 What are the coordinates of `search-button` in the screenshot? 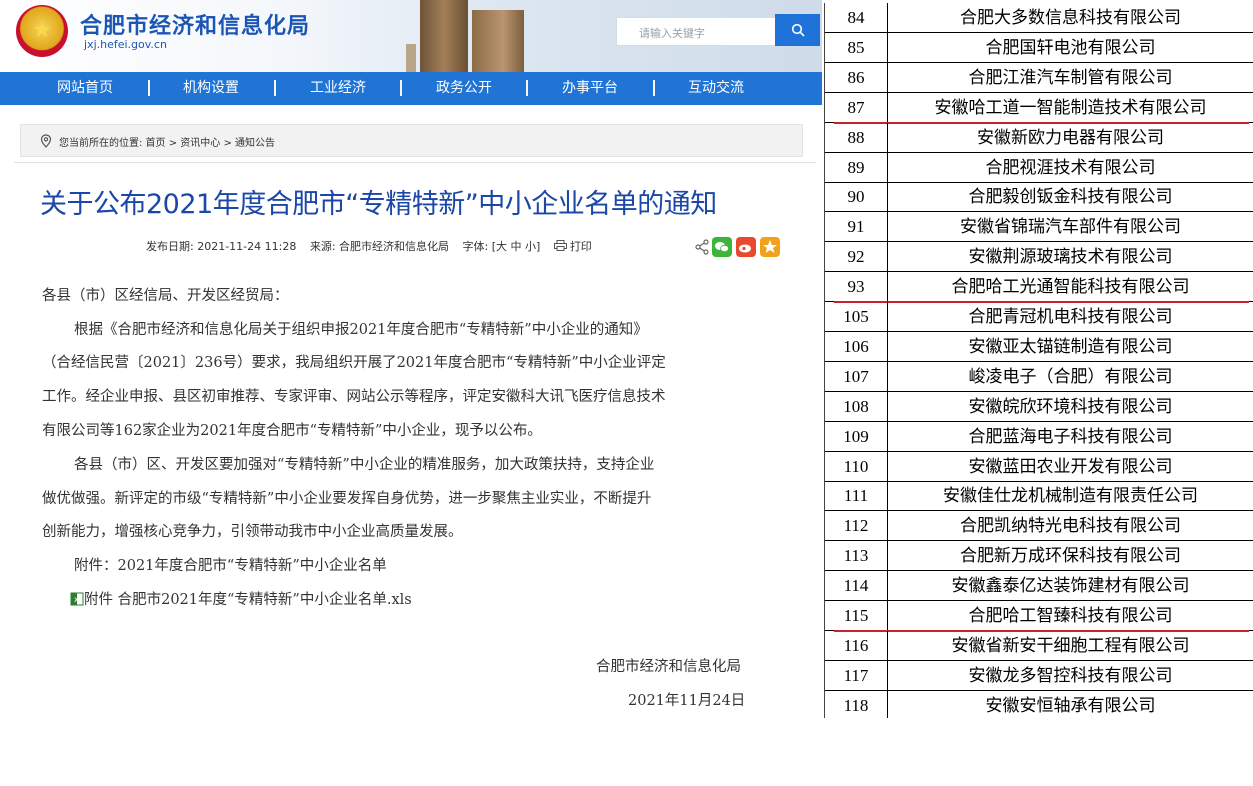 It's located at (797, 30).